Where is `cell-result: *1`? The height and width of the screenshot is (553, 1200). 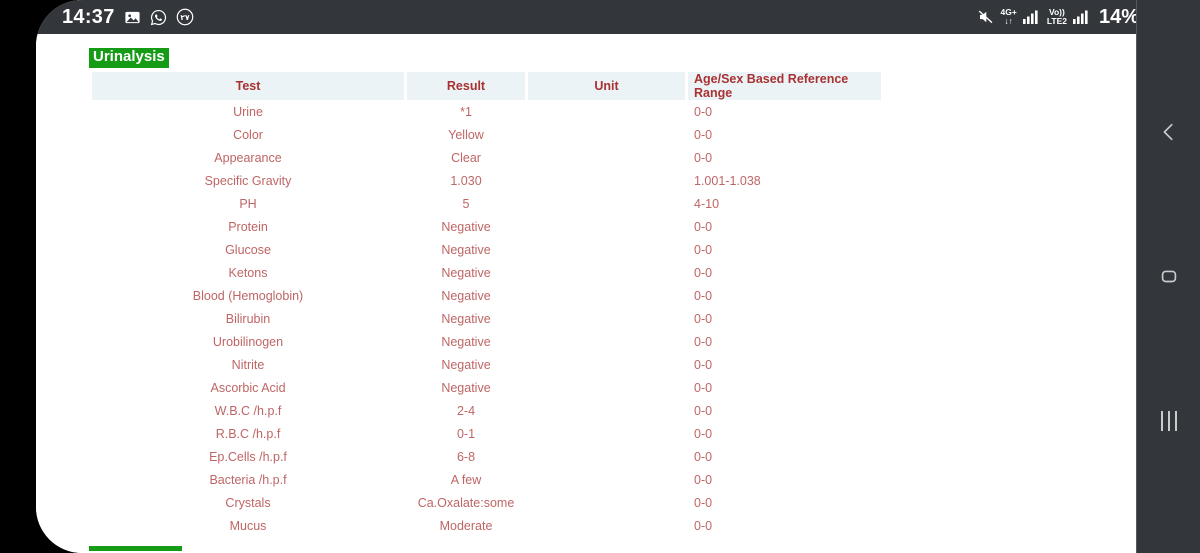 cell-result: *1 is located at coordinates (466, 111).